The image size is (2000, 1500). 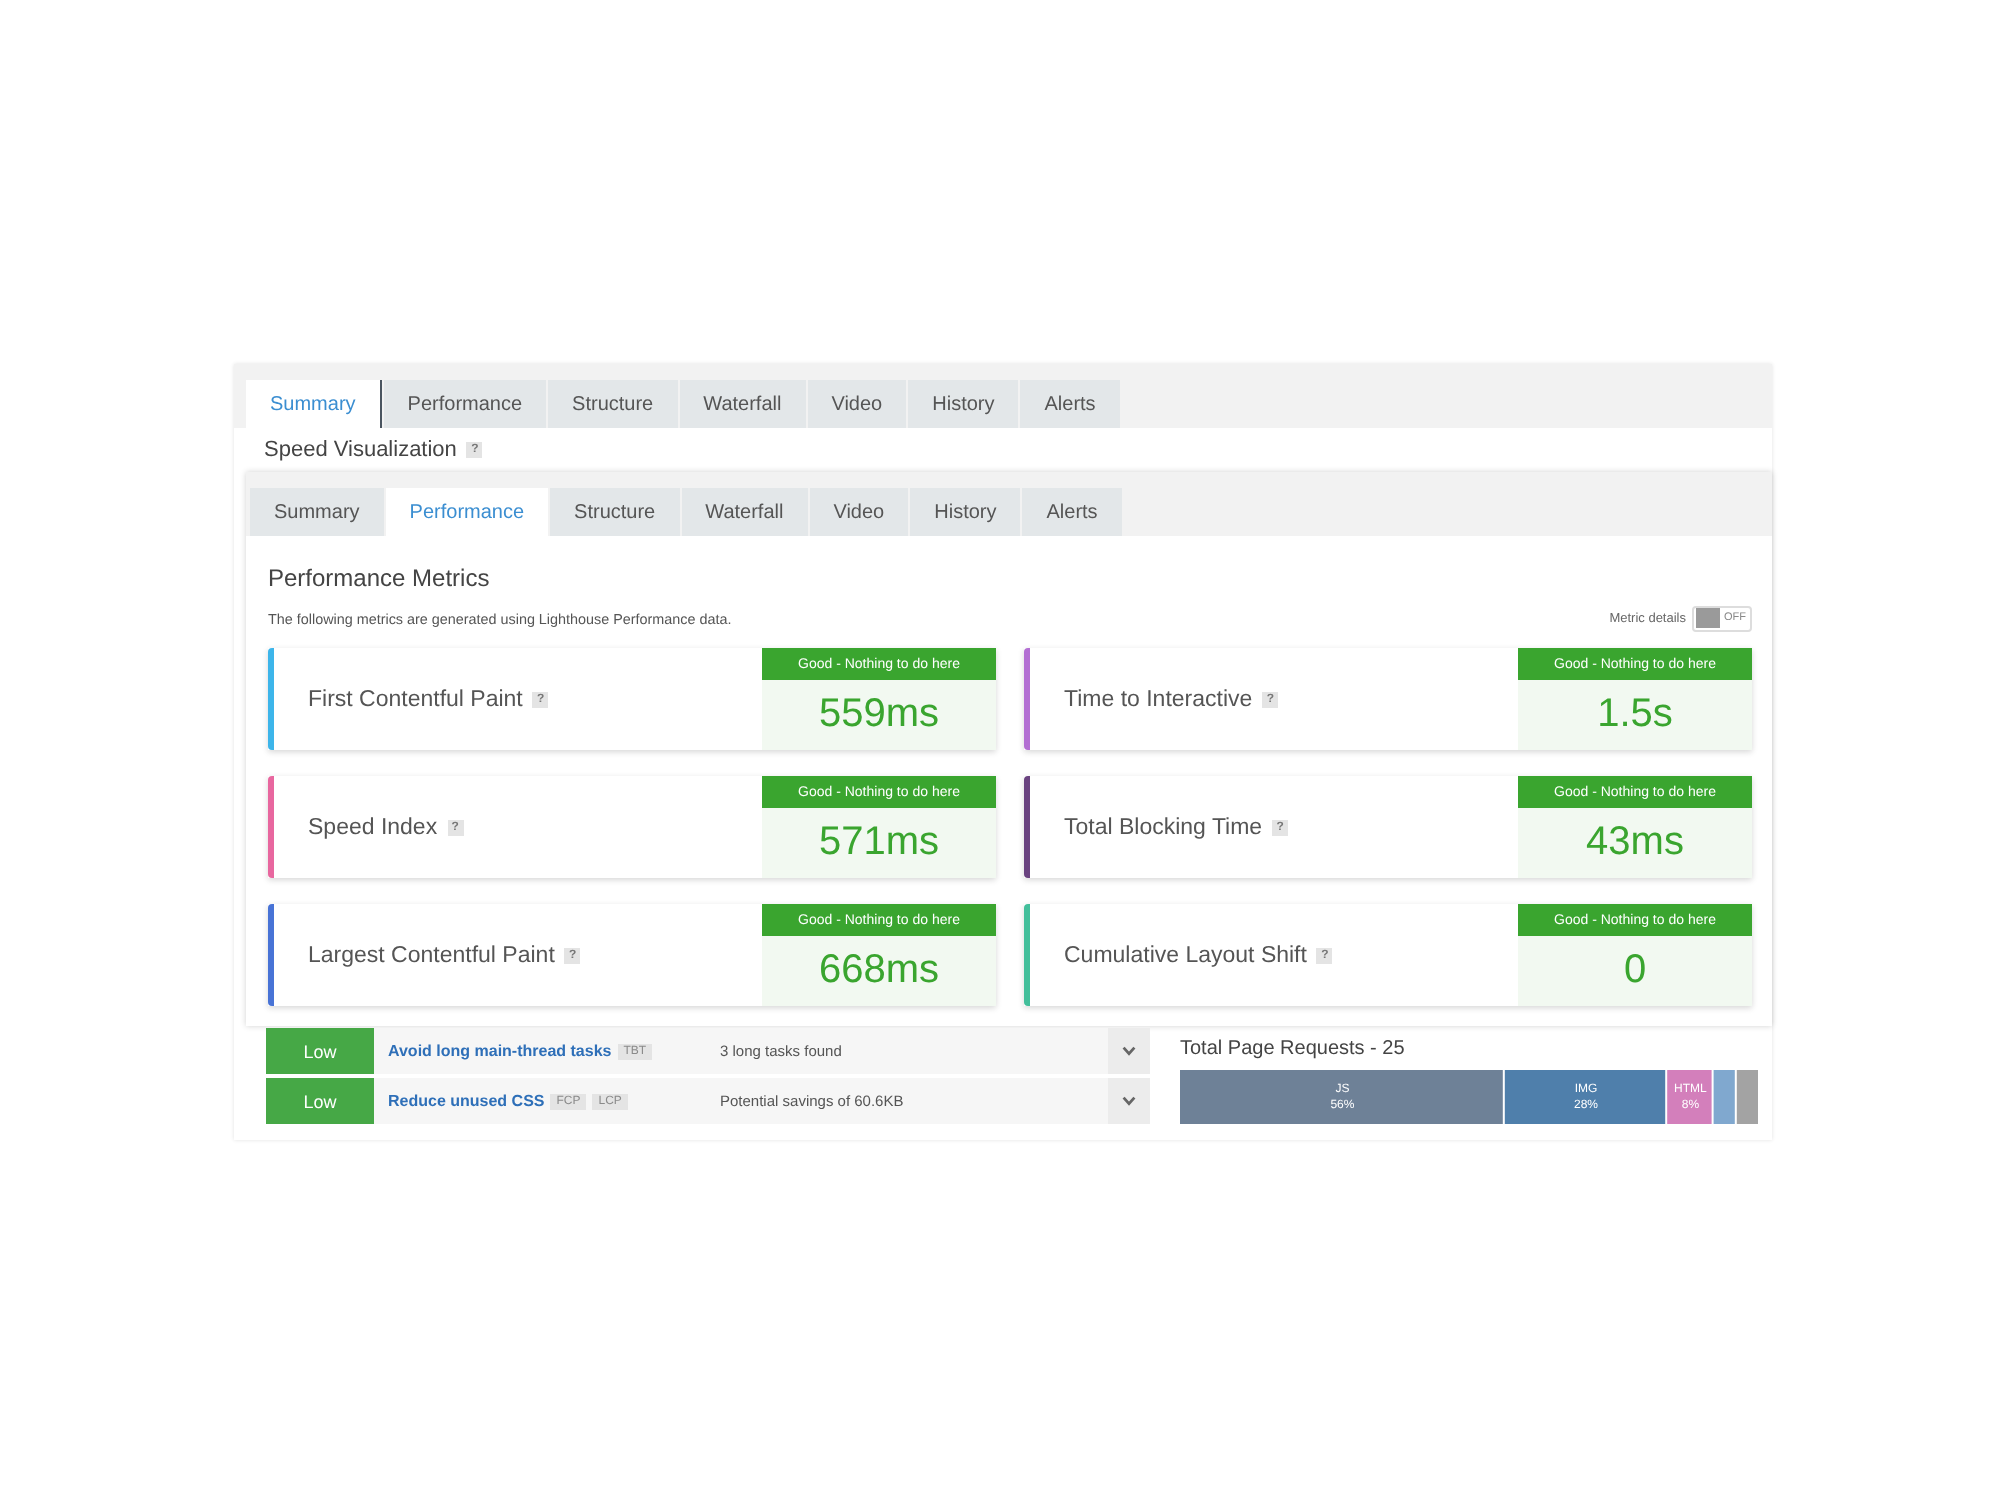 I want to click on metric-value: 668ms, so click(x=879, y=971).